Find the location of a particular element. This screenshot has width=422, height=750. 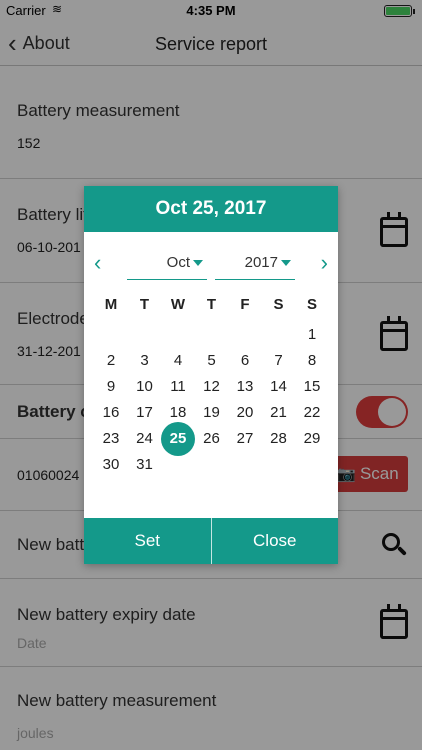

next-month-button: › is located at coordinates (324, 263).